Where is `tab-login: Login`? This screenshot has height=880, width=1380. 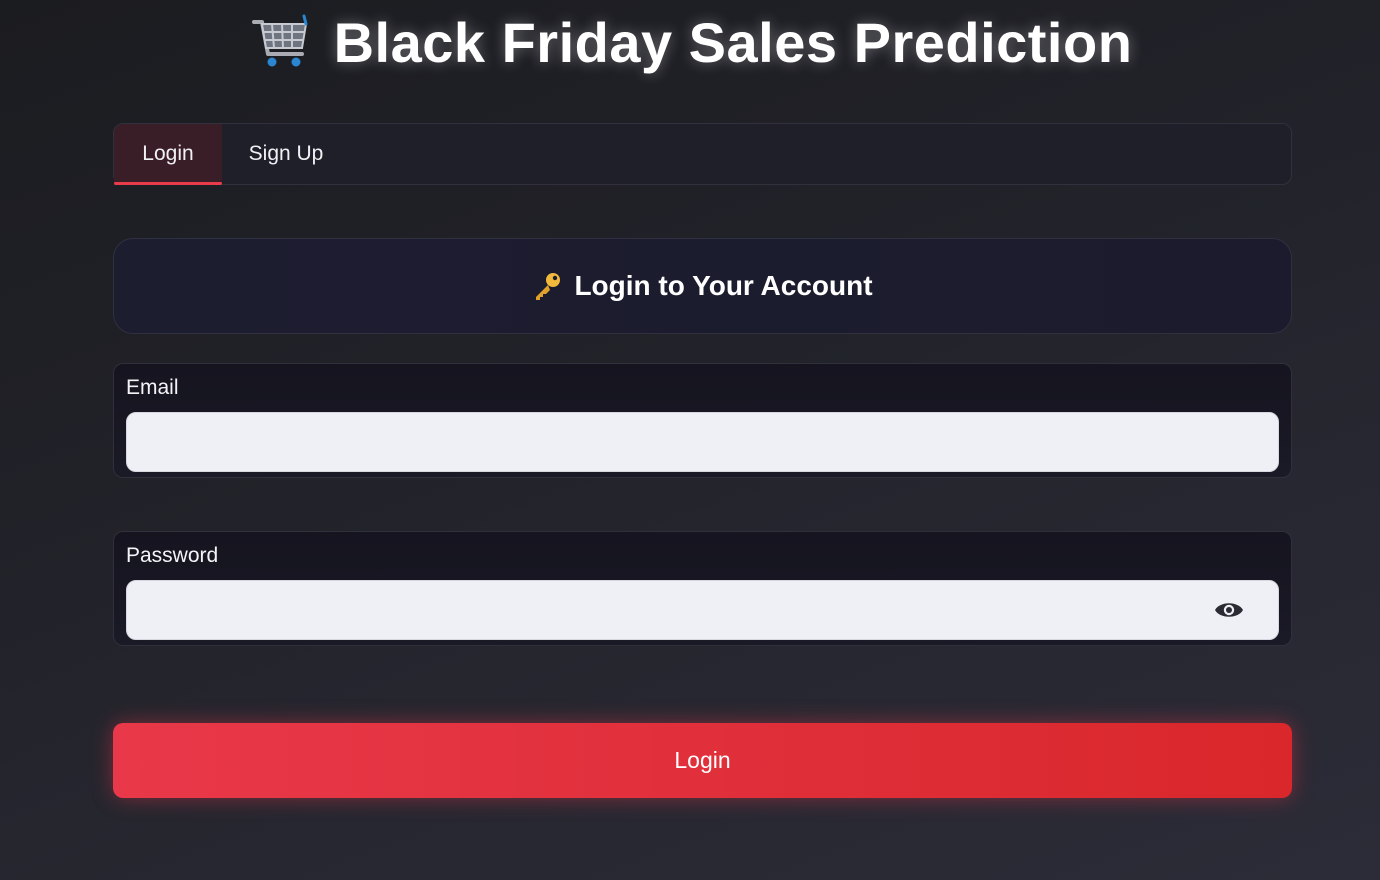
tab-login: Login is located at coordinates (168, 154).